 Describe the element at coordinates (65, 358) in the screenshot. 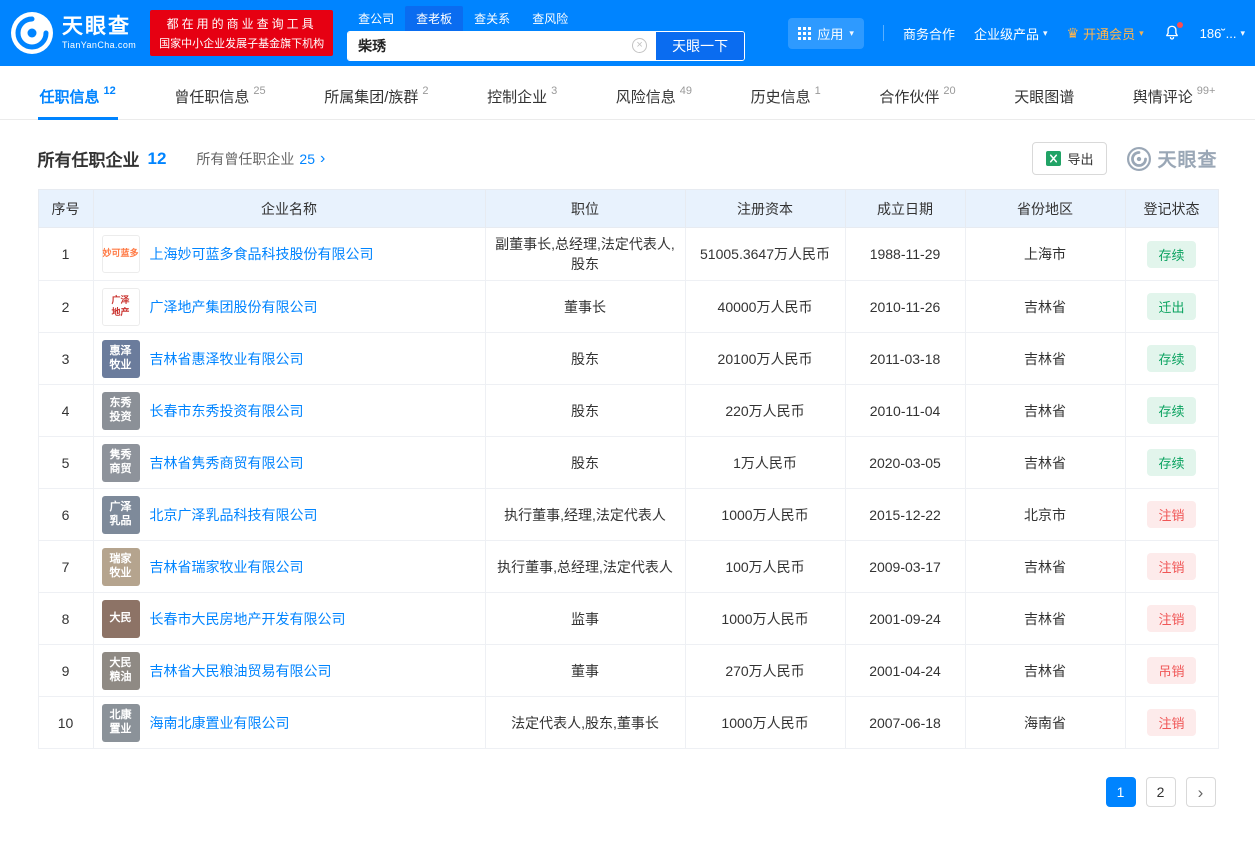

I see `row-index: 3` at that location.